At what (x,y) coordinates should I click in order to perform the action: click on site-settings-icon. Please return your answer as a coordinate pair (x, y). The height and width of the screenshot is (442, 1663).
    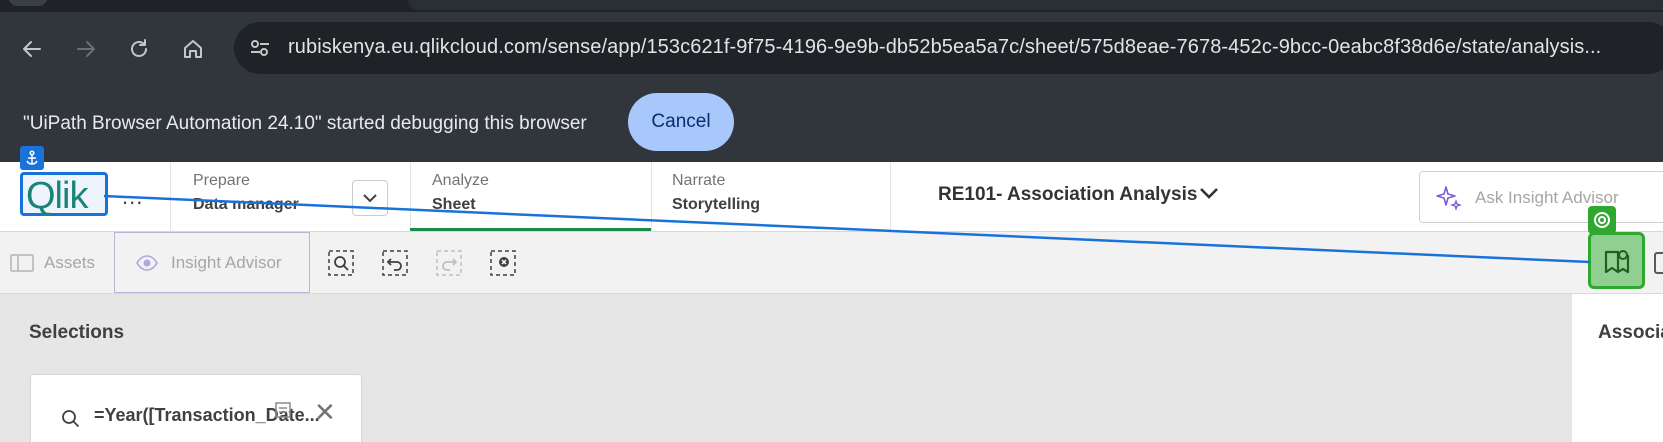
    Looking at the image, I should click on (260, 48).